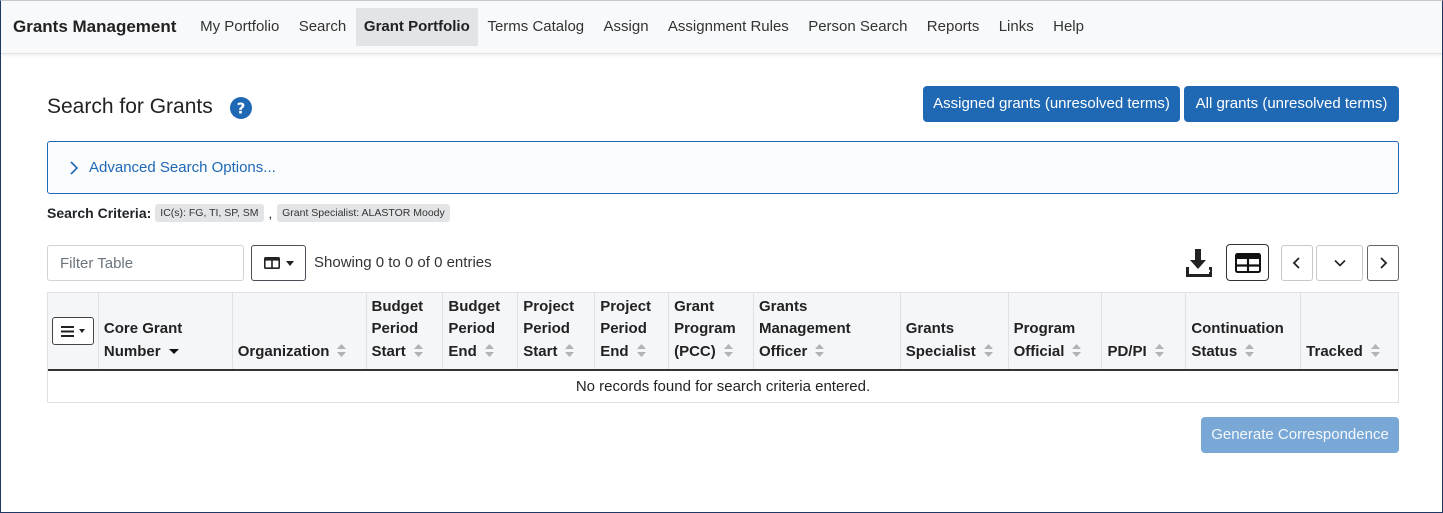 This screenshot has height=513, width=1443. Describe the element at coordinates (728, 27) in the screenshot. I see `nav-assignment-rules: Assignment Rules` at that location.